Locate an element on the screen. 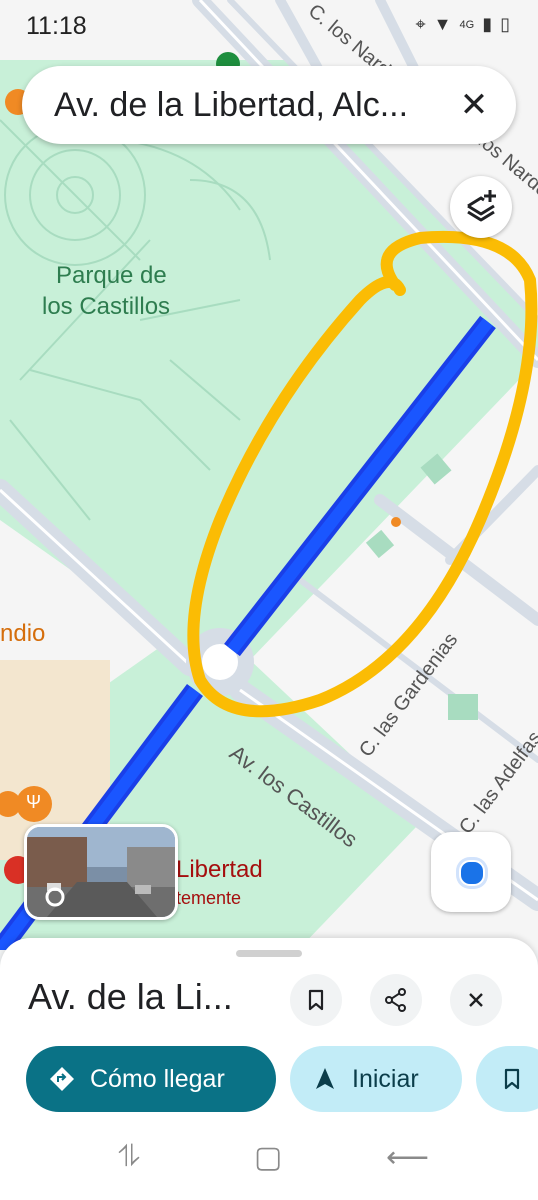  start-button: Iniciar is located at coordinates (376, 1079).